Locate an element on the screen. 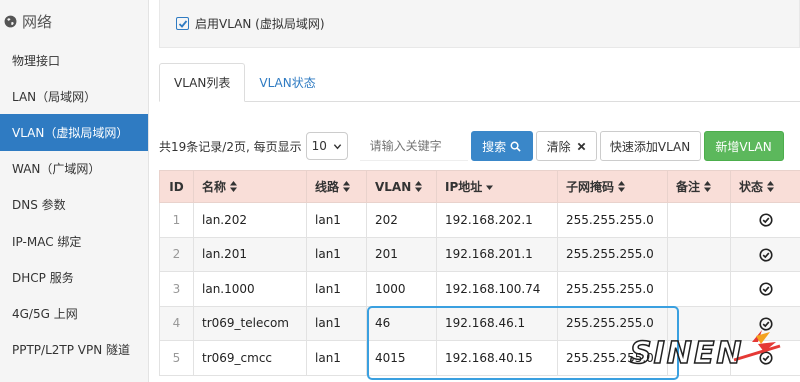  col-header-id-label: ID is located at coordinates (176, 186).